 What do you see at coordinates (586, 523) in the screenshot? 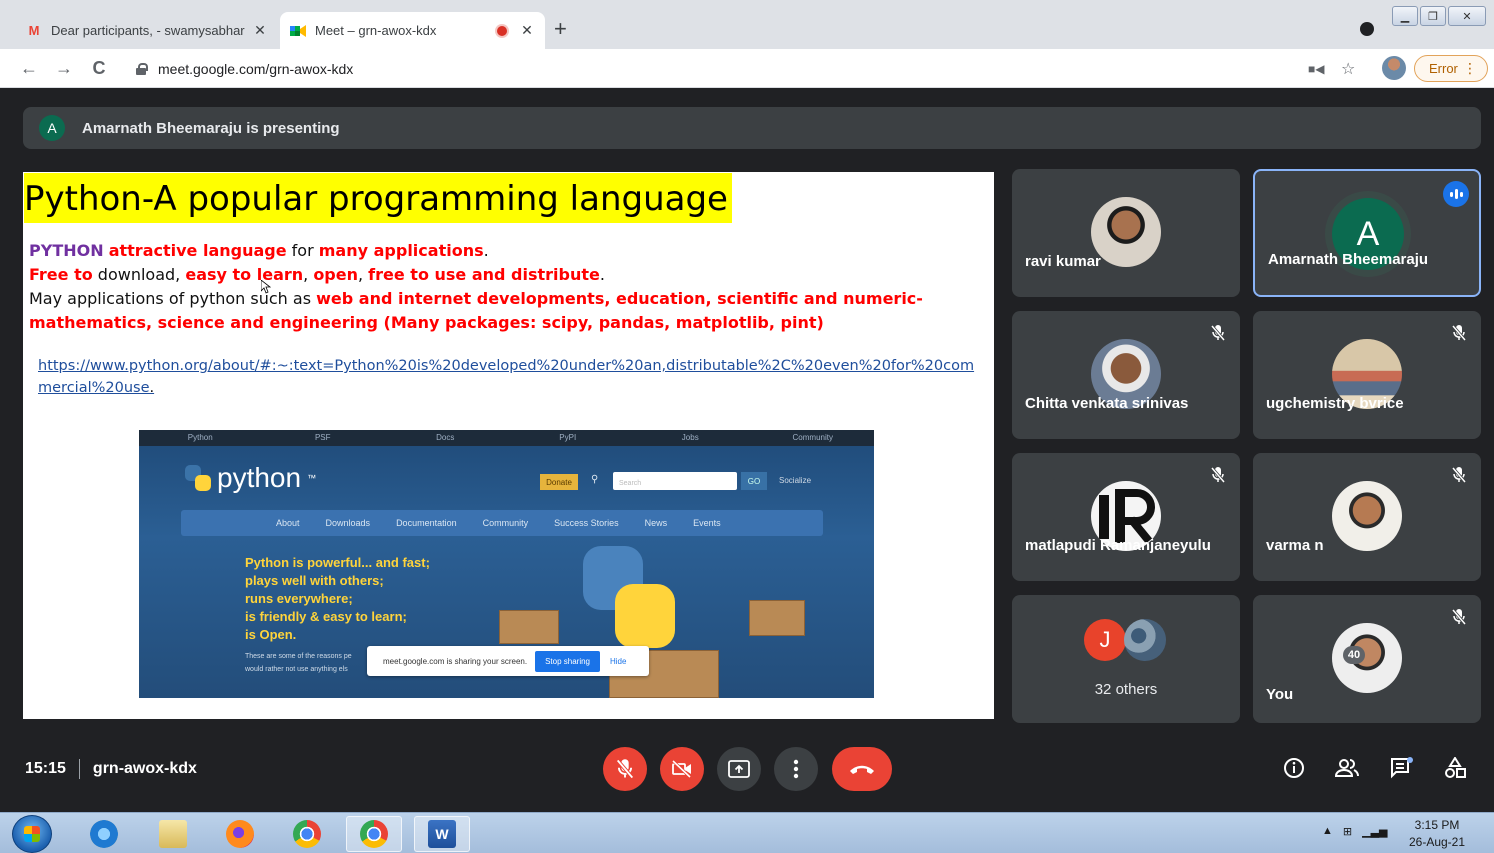
I see `nav-item: Success Stories` at bounding box center [586, 523].